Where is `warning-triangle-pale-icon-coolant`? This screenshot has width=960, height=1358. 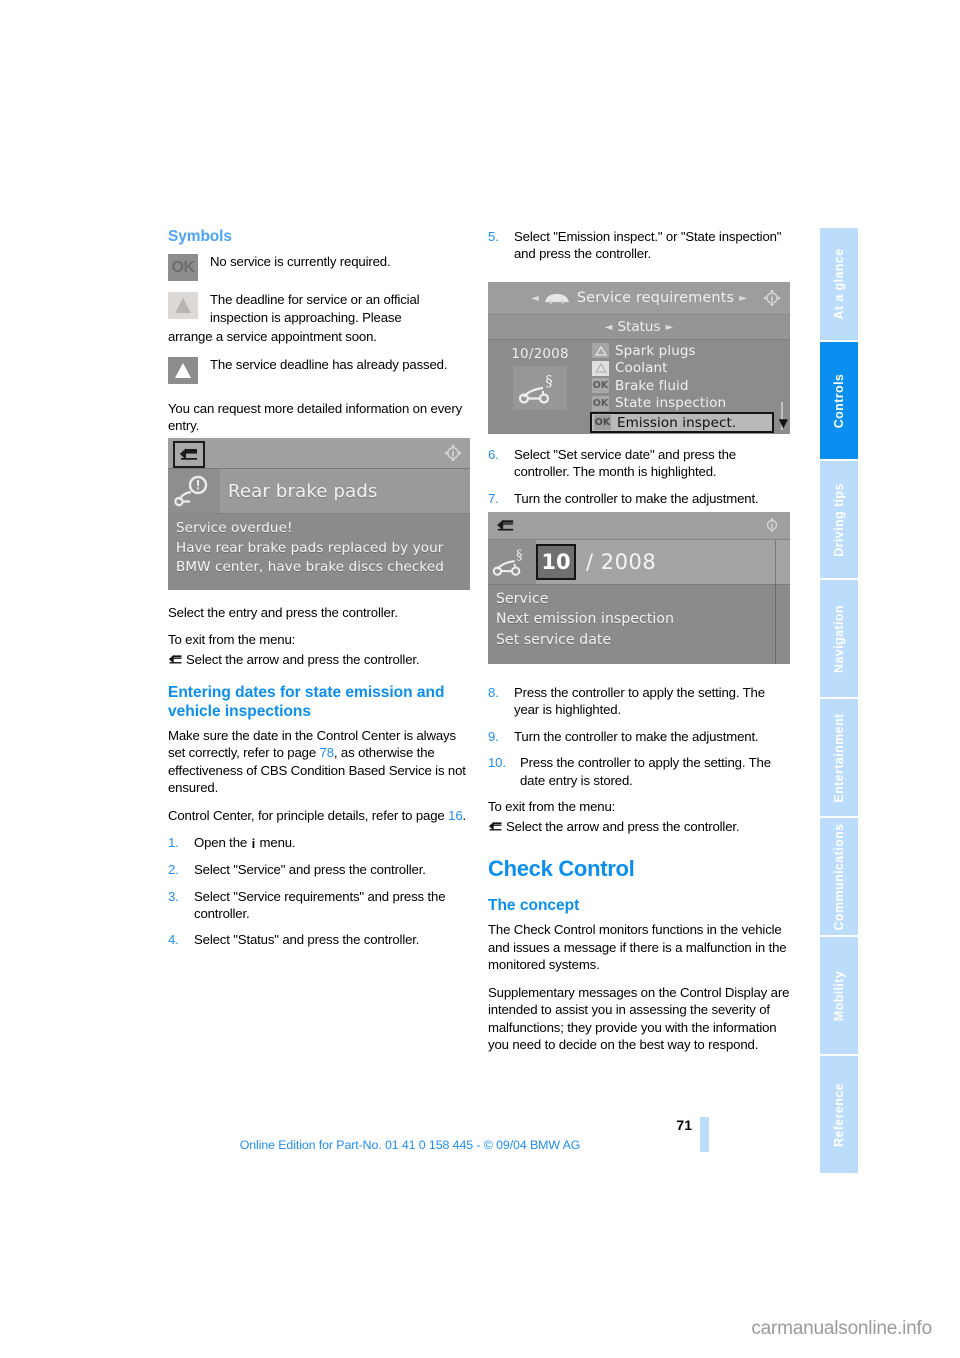 warning-triangle-pale-icon-coolant is located at coordinates (600, 368).